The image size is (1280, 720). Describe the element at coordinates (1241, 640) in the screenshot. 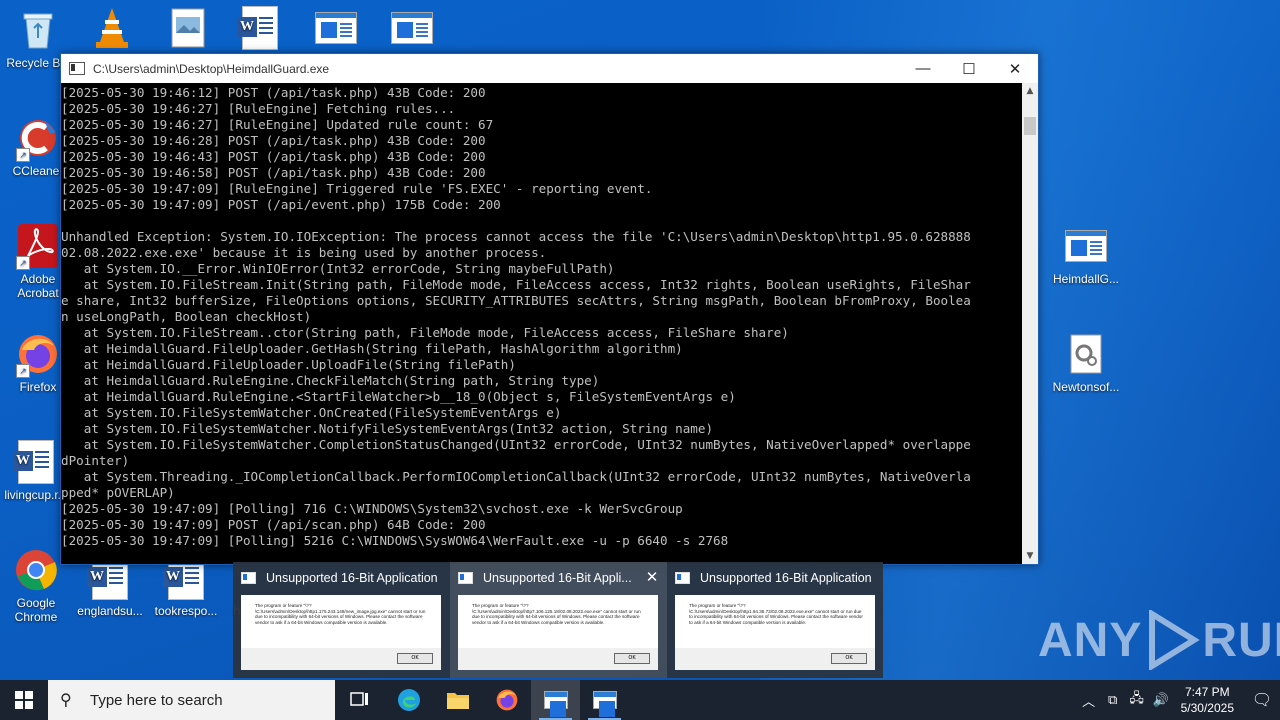

I see `watermark-right-text: RUN` at that location.